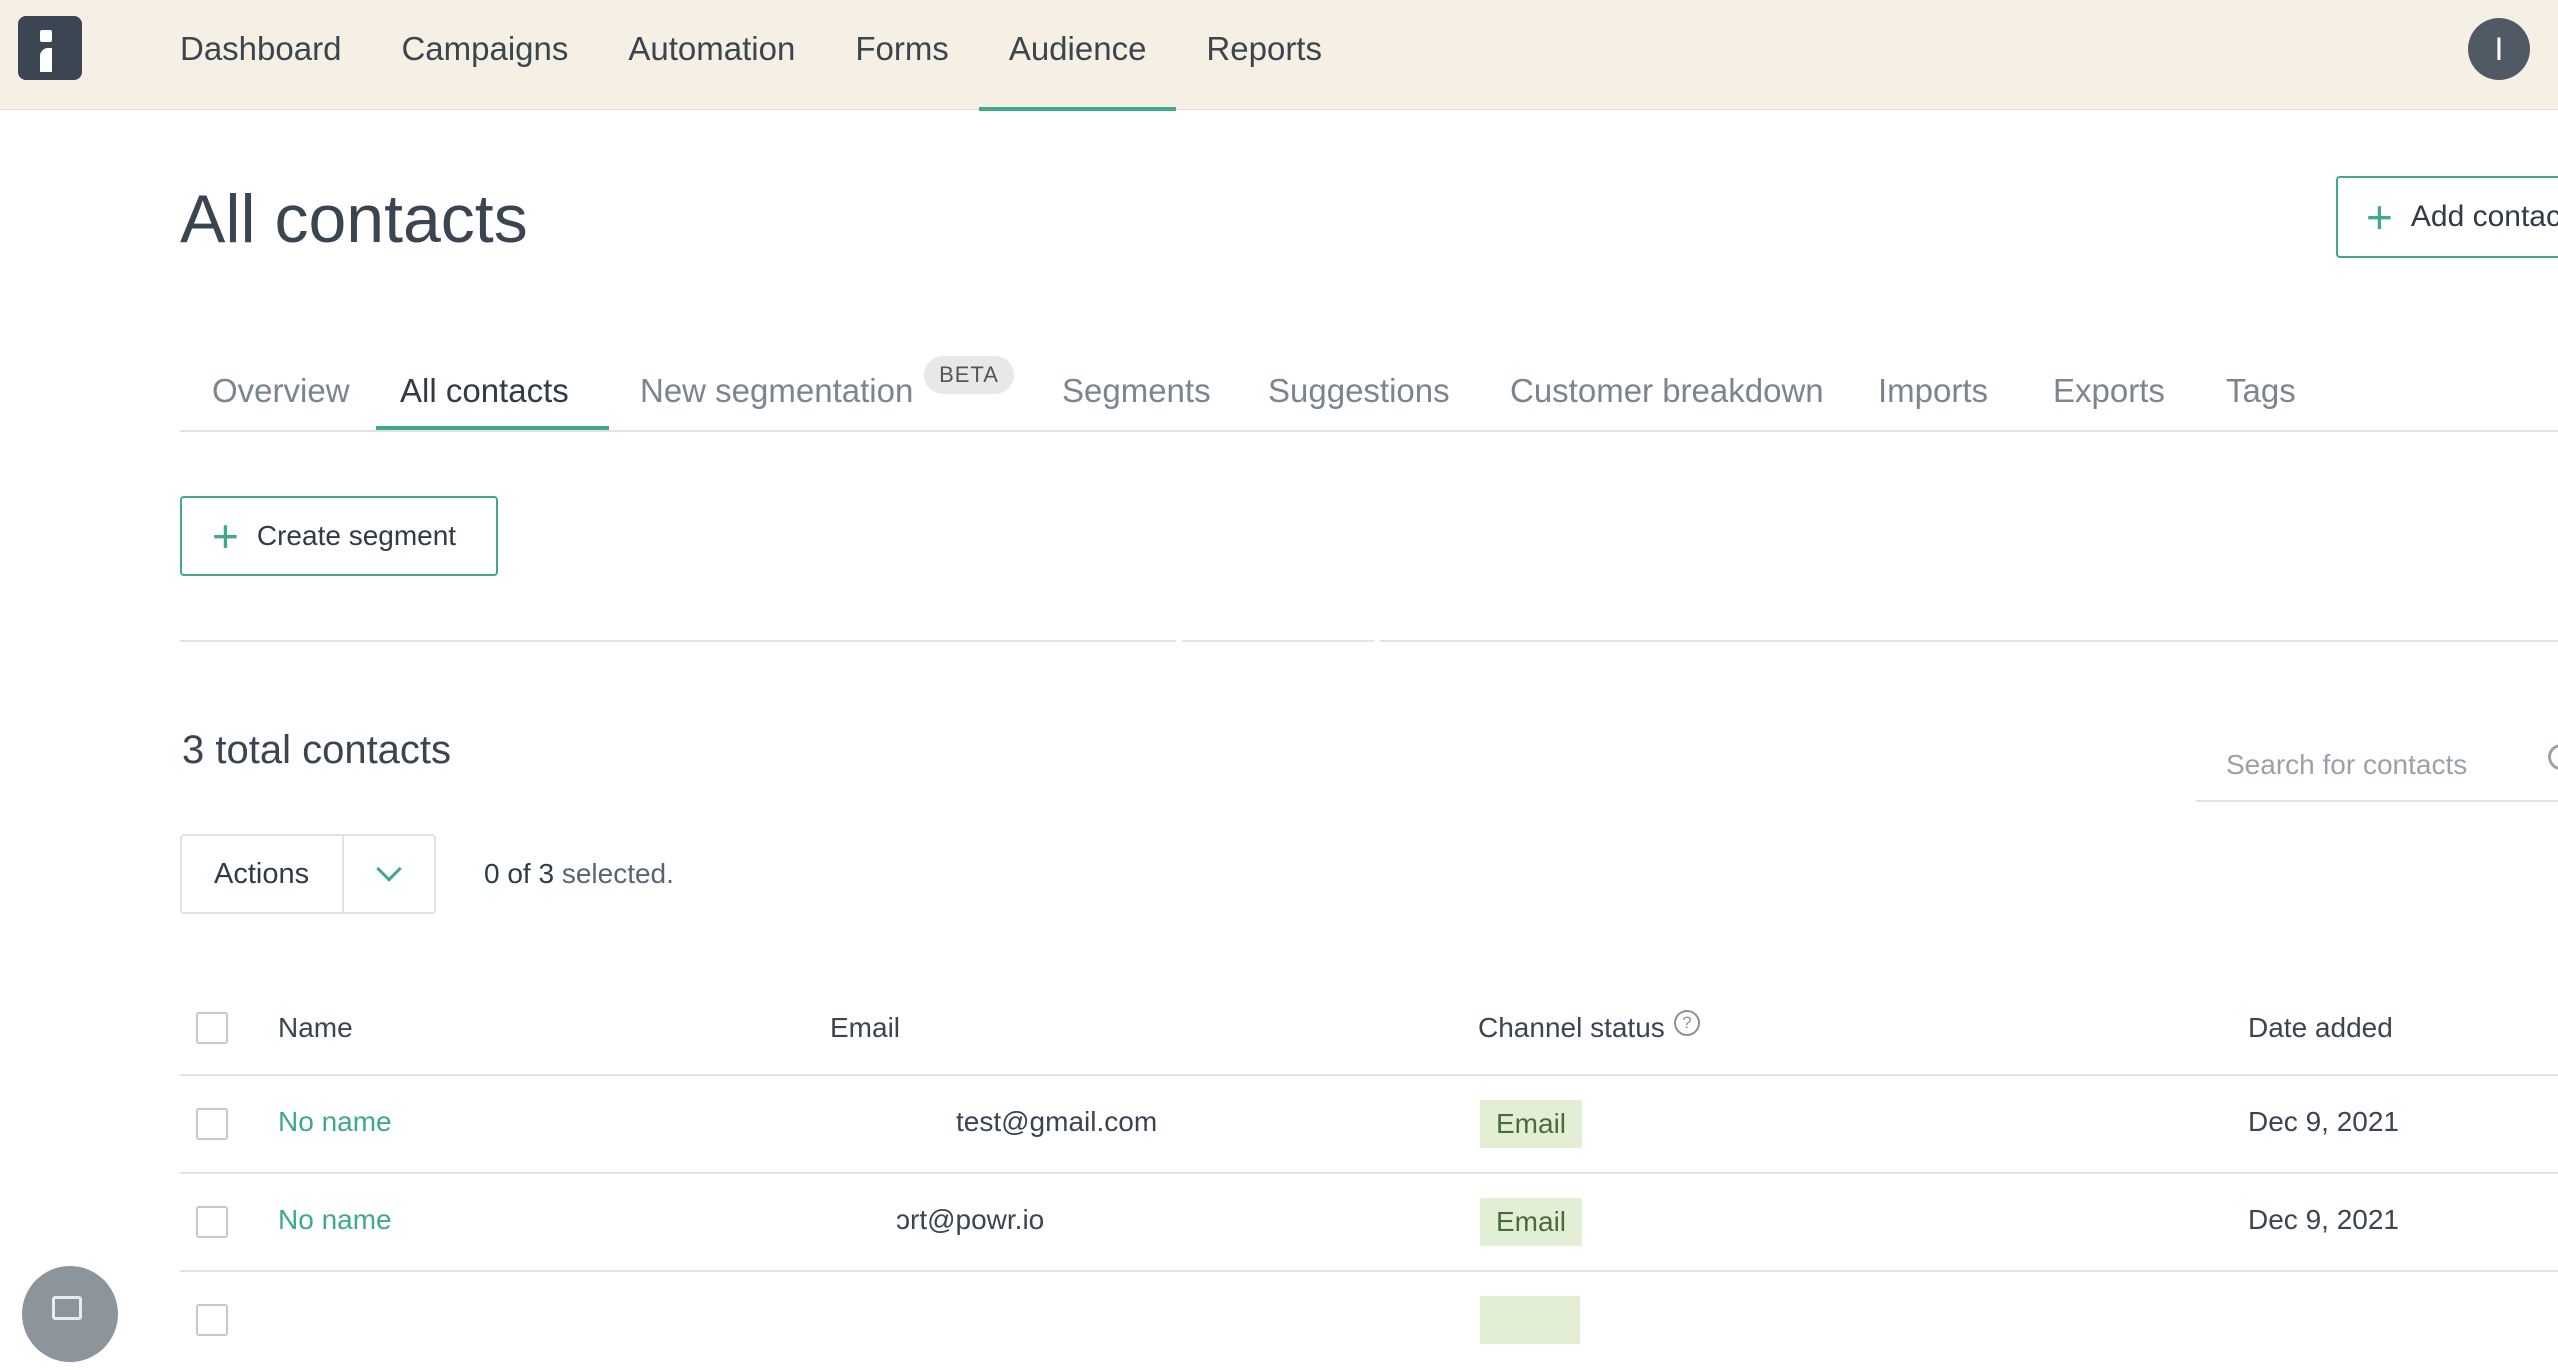 This screenshot has height=1370, width=2558. Describe the element at coordinates (1530, 1320) in the screenshot. I see `channel-status-badge` at that location.